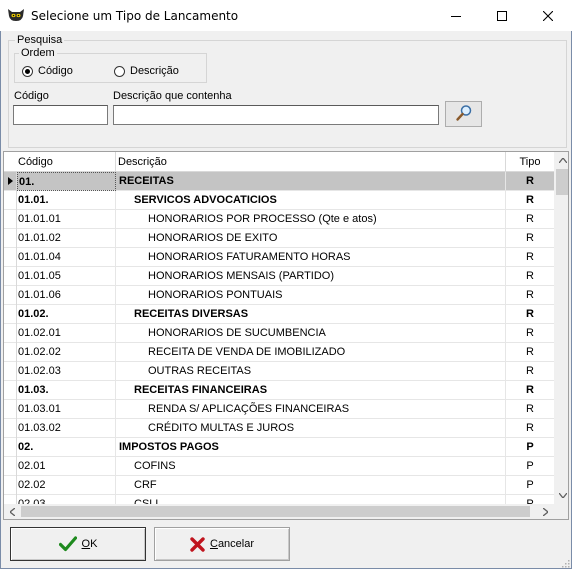 The height and width of the screenshot is (569, 572). What do you see at coordinates (311, 466) in the screenshot?
I see `cell-description: COFINS` at bounding box center [311, 466].